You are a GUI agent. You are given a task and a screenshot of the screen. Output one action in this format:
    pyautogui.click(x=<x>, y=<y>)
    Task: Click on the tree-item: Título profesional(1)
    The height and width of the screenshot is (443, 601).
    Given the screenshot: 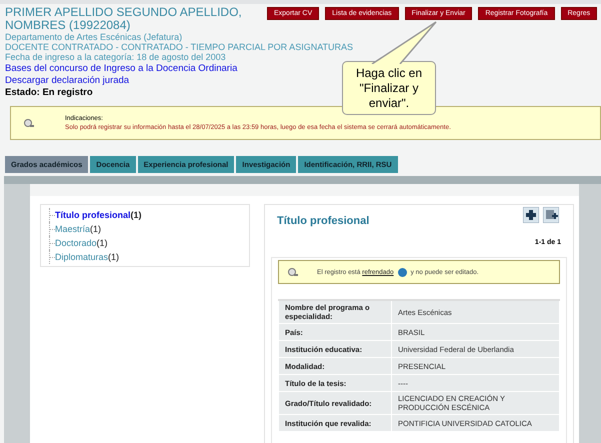 What is the action you would take?
    pyautogui.click(x=98, y=215)
    